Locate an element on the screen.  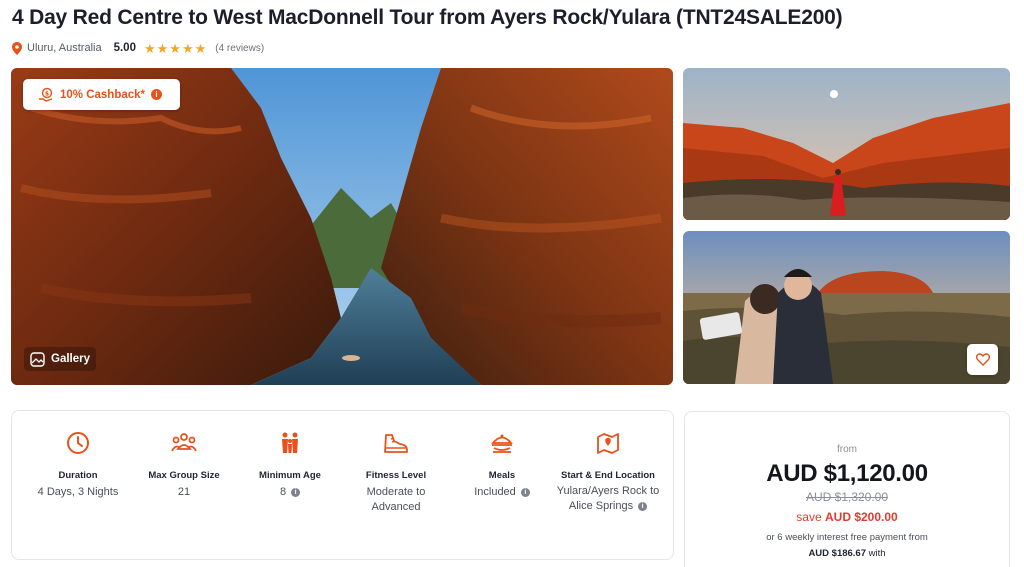
cashback-badge: $ 10% Cashback* i is located at coordinates (101, 94).